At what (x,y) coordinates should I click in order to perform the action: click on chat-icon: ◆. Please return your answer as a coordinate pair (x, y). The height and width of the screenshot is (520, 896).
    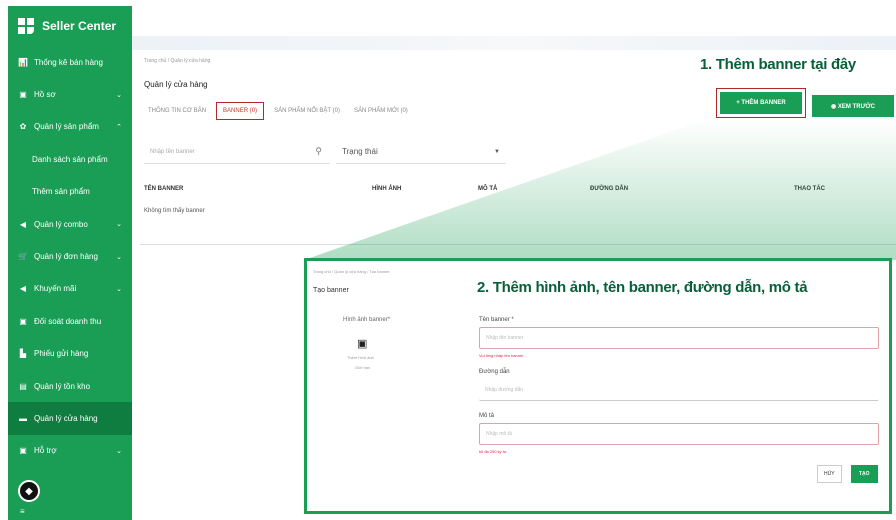
    Looking at the image, I should click on (29, 491).